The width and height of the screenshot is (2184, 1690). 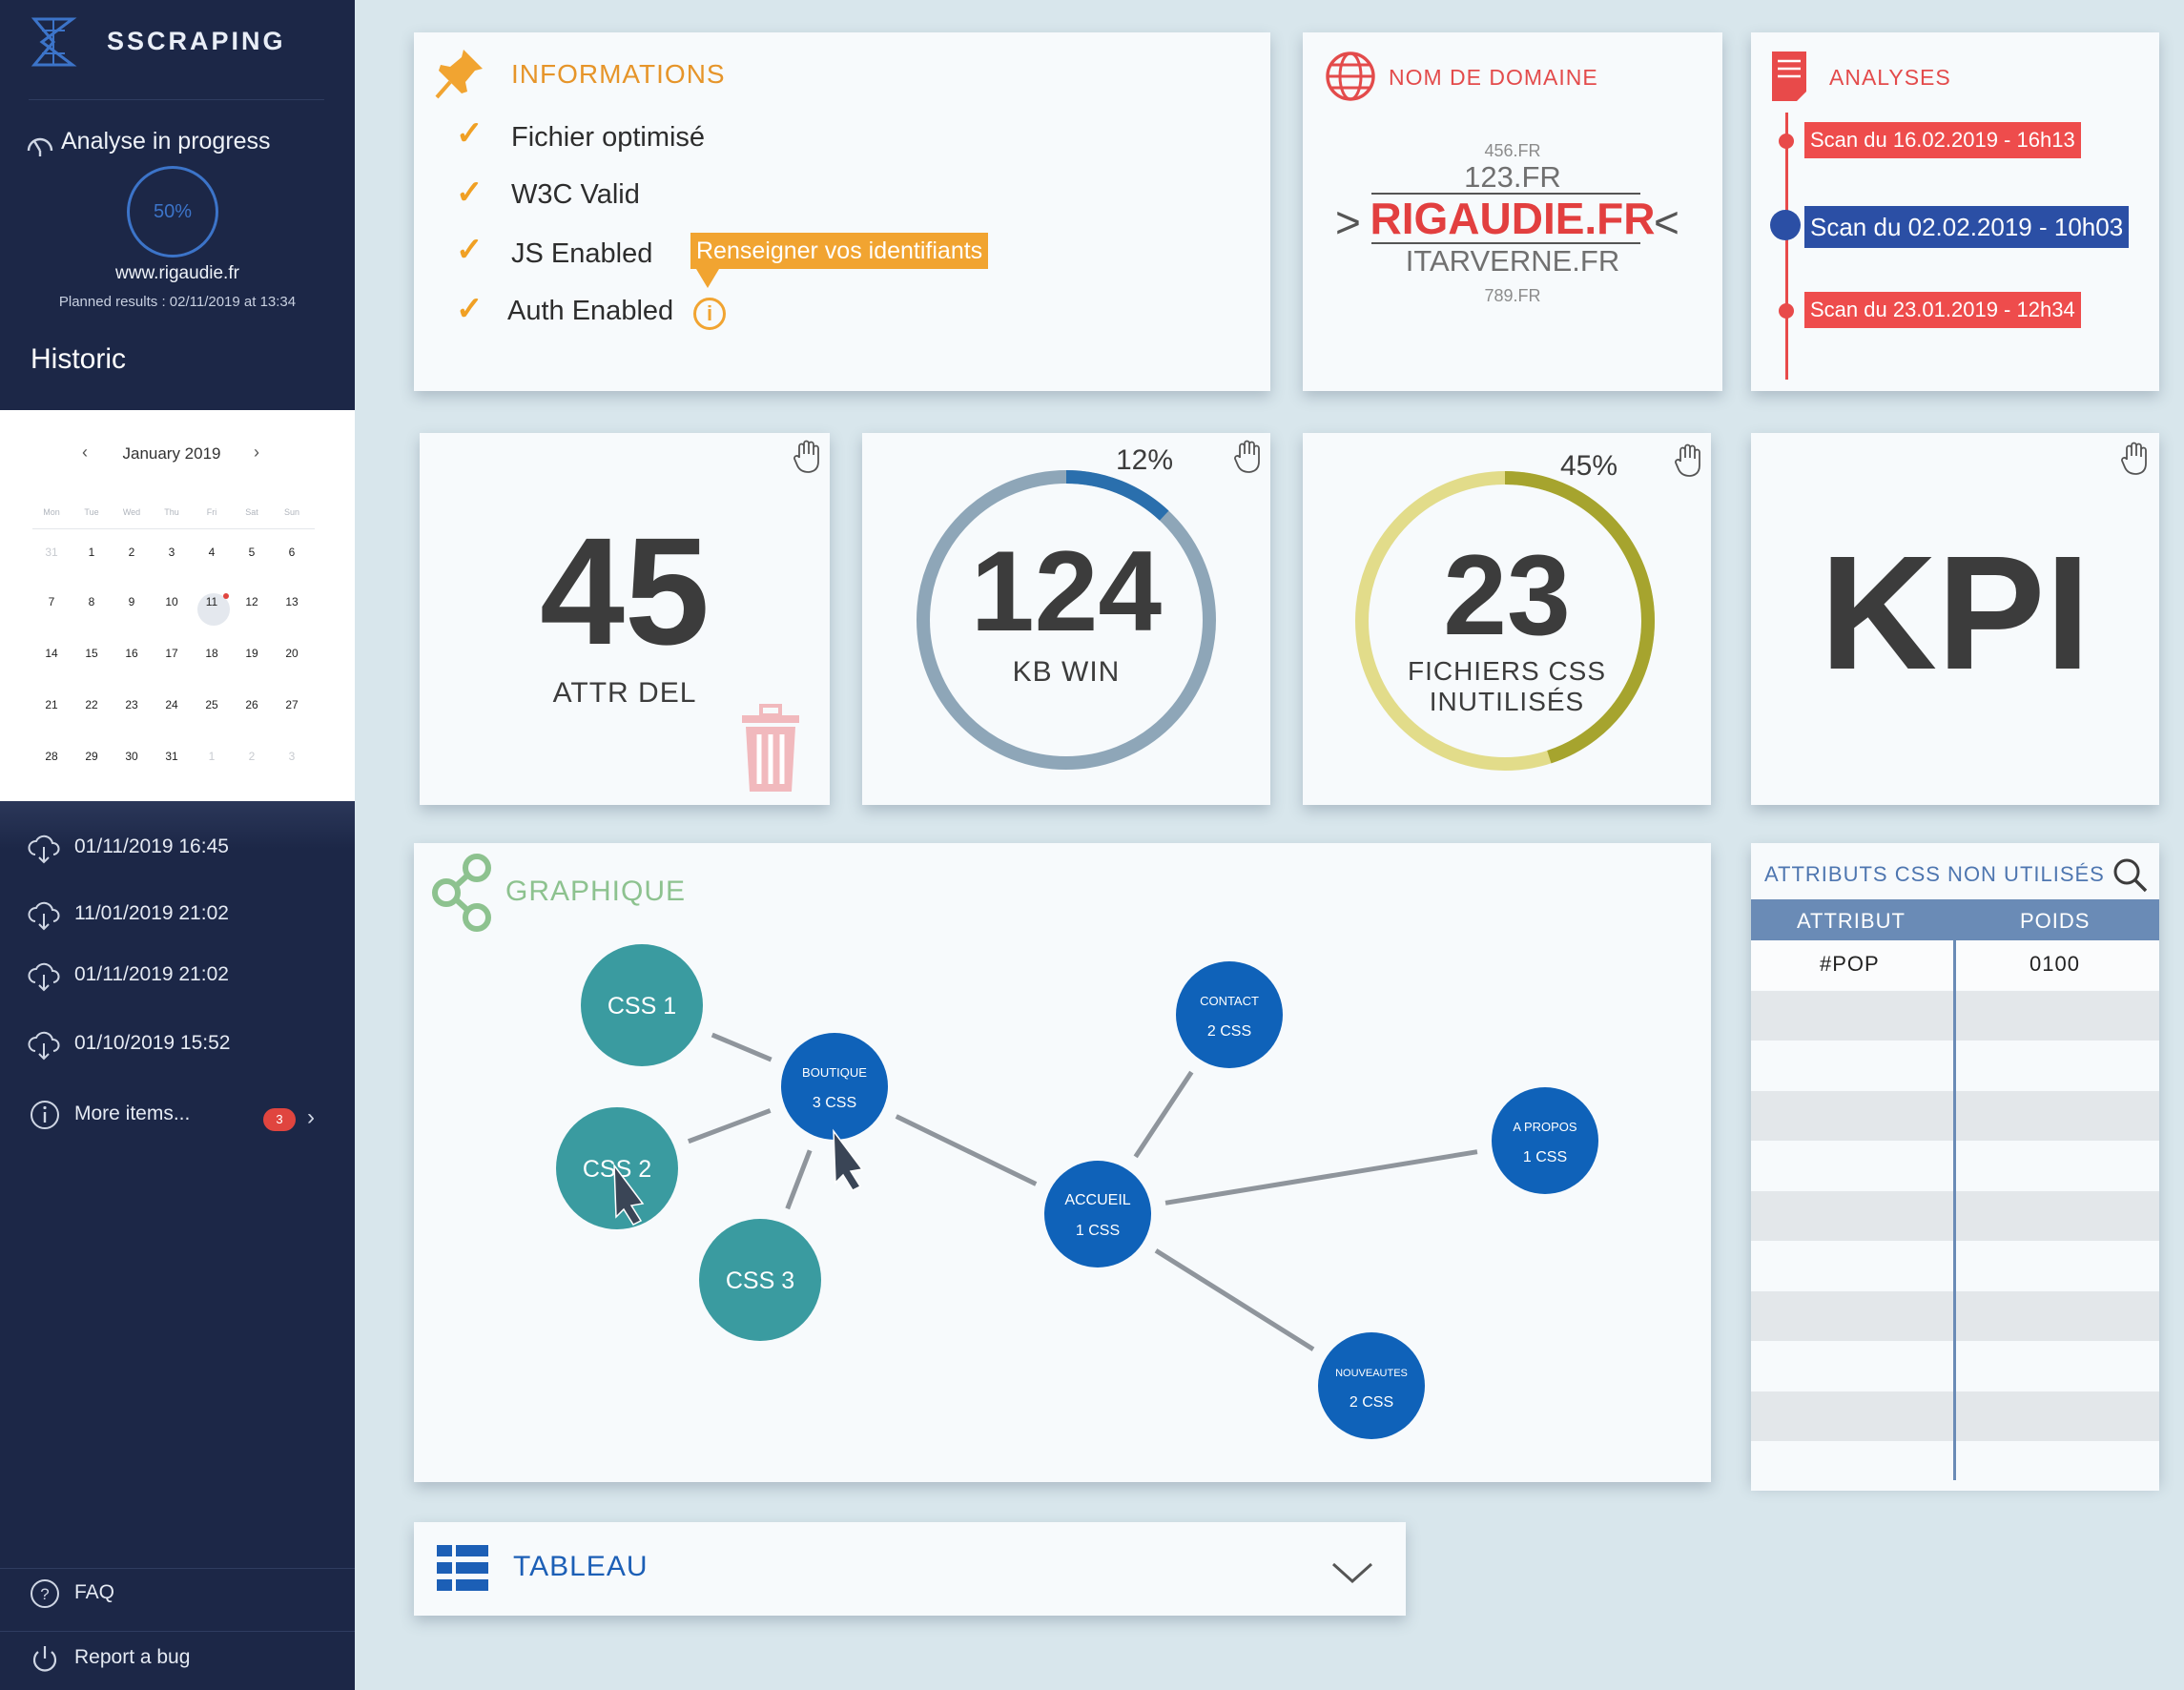 I want to click on graph-node-css1: CSS 1, so click(x=642, y=1005).